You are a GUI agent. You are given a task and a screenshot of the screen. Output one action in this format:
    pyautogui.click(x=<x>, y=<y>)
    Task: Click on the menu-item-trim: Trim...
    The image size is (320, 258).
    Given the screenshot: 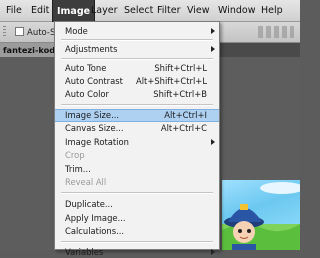 What is the action you would take?
    pyautogui.click(x=137, y=169)
    